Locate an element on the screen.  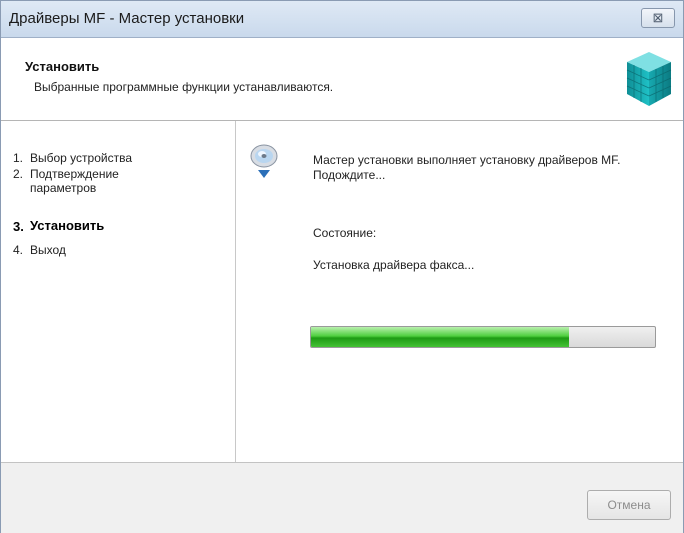
step-number: 2. is located at coordinates (18, 174).